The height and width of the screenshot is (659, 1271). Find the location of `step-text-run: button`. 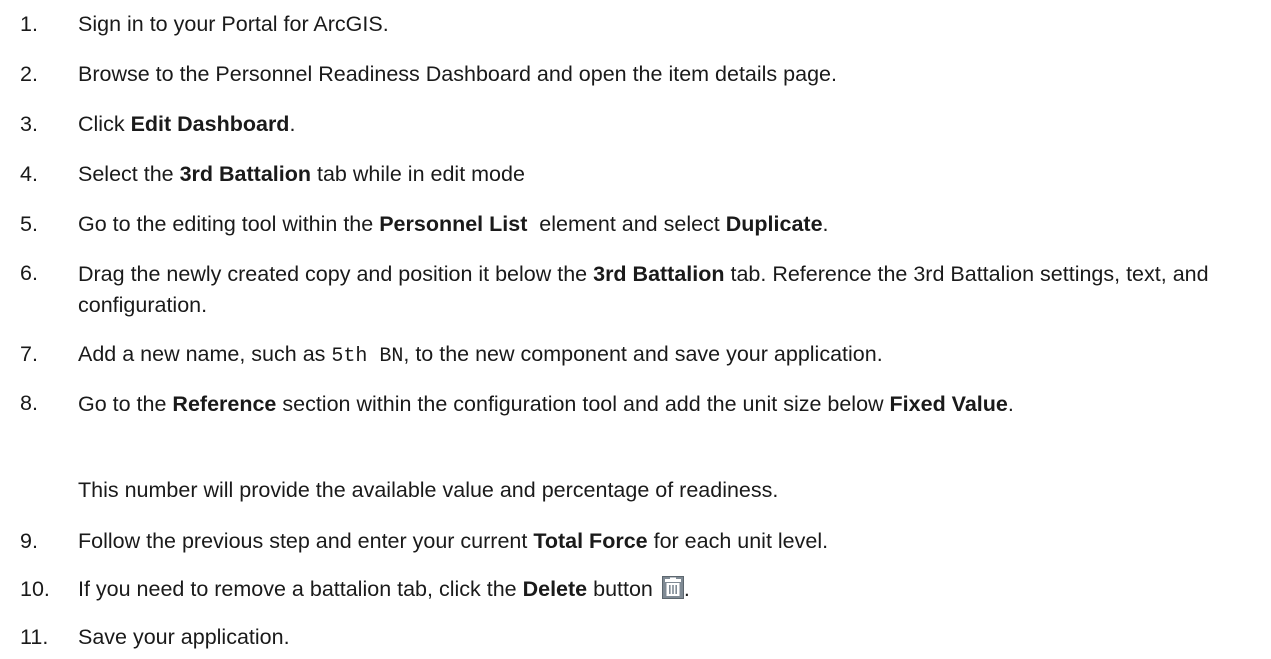

step-text-run: button is located at coordinates (623, 589).